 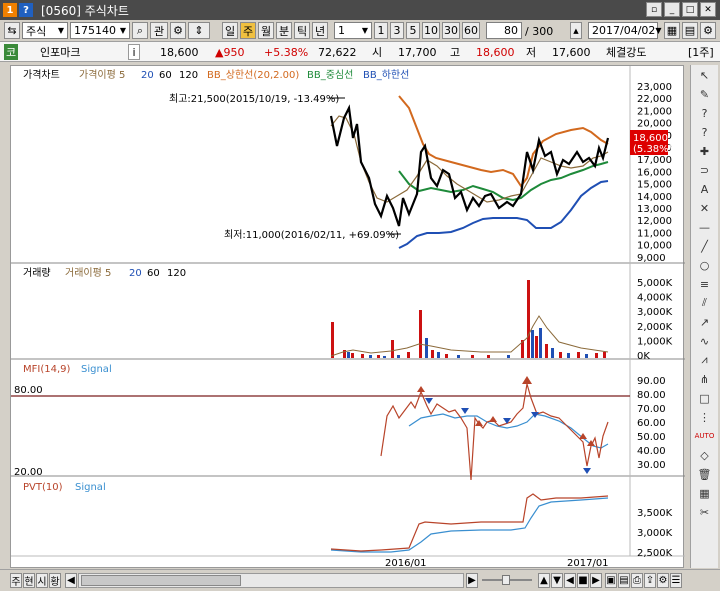 What do you see at coordinates (705, 246) in the screenshot?
I see `trend-line-icon: ╱` at bounding box center [705, 246].